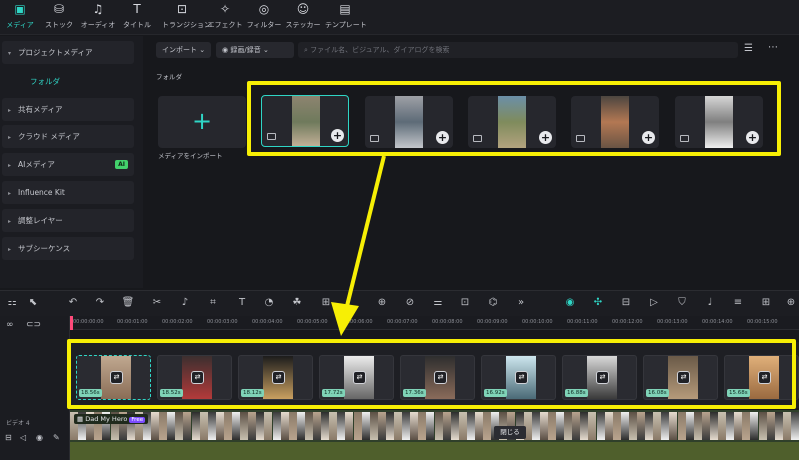 The height and width of the screenshot is (460, 799). I want to click on arrow-head, so click(345, 319).